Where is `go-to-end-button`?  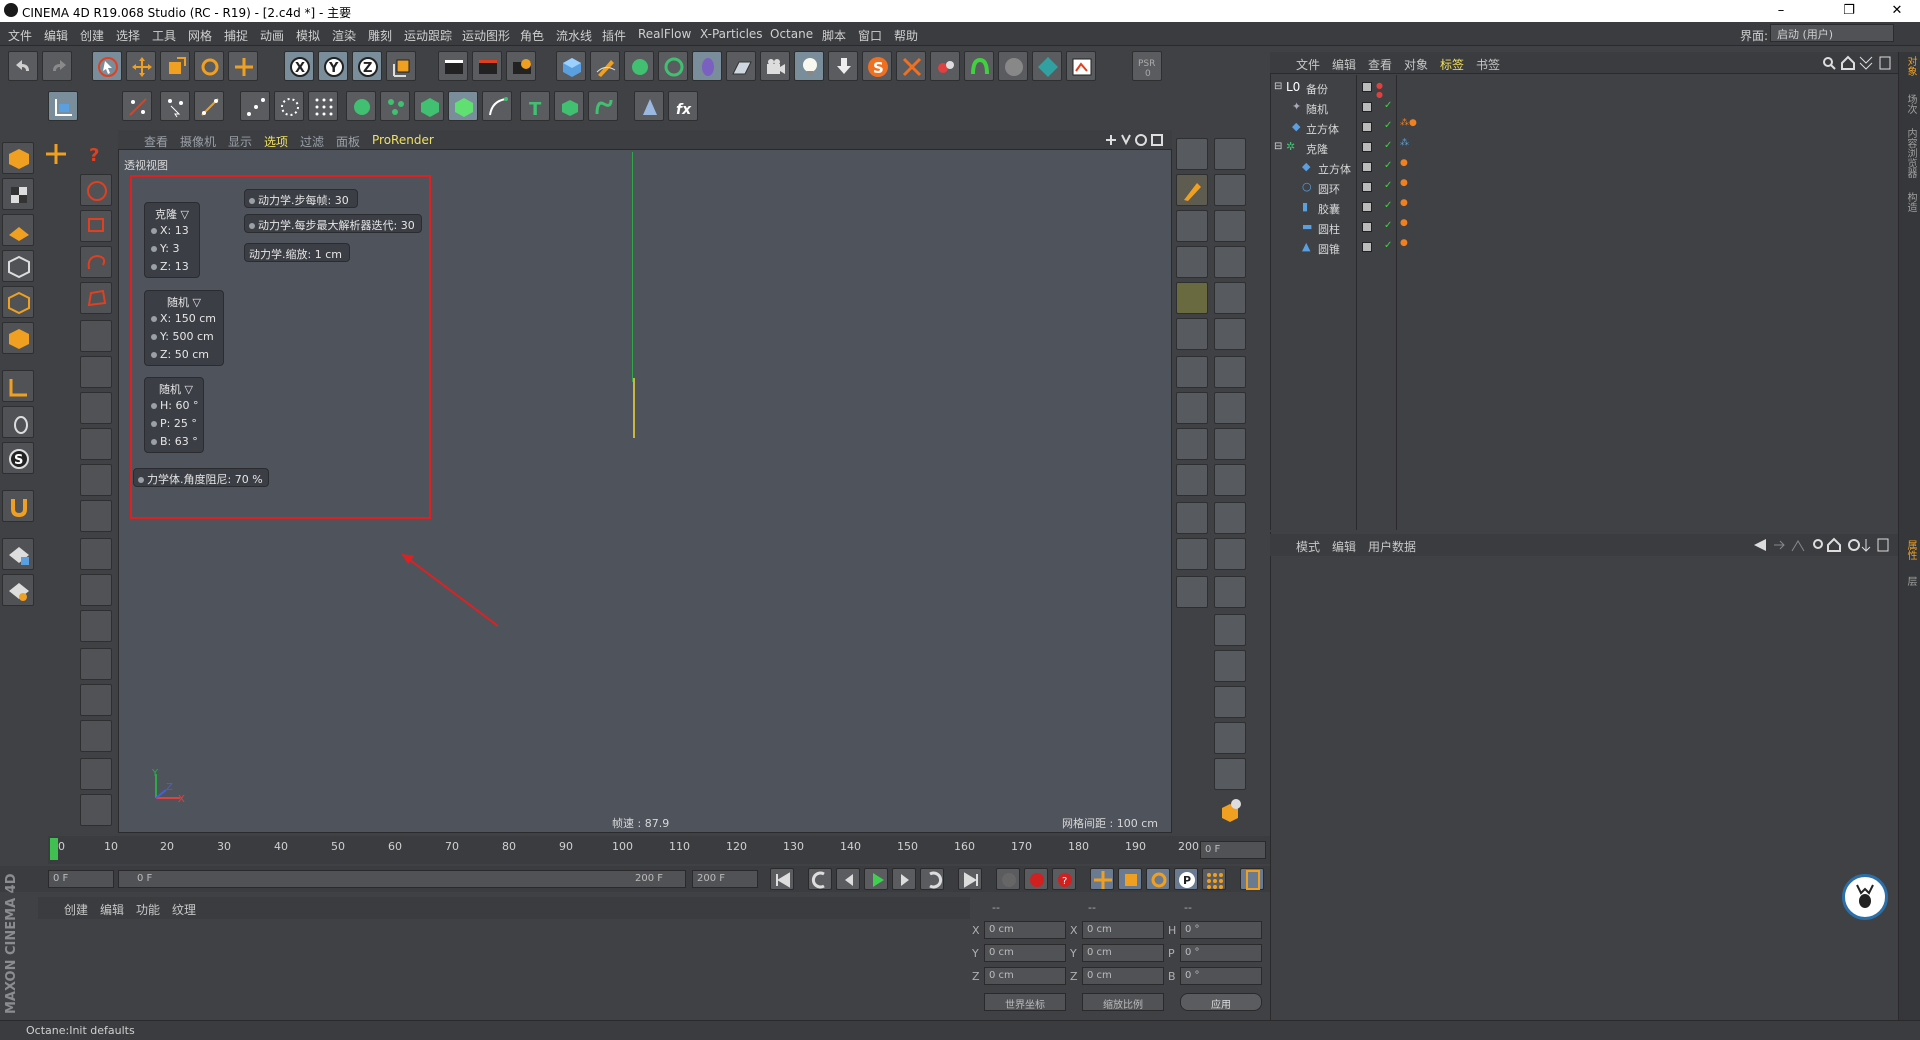
go-to-end-button is located at coordinates (970, 879).